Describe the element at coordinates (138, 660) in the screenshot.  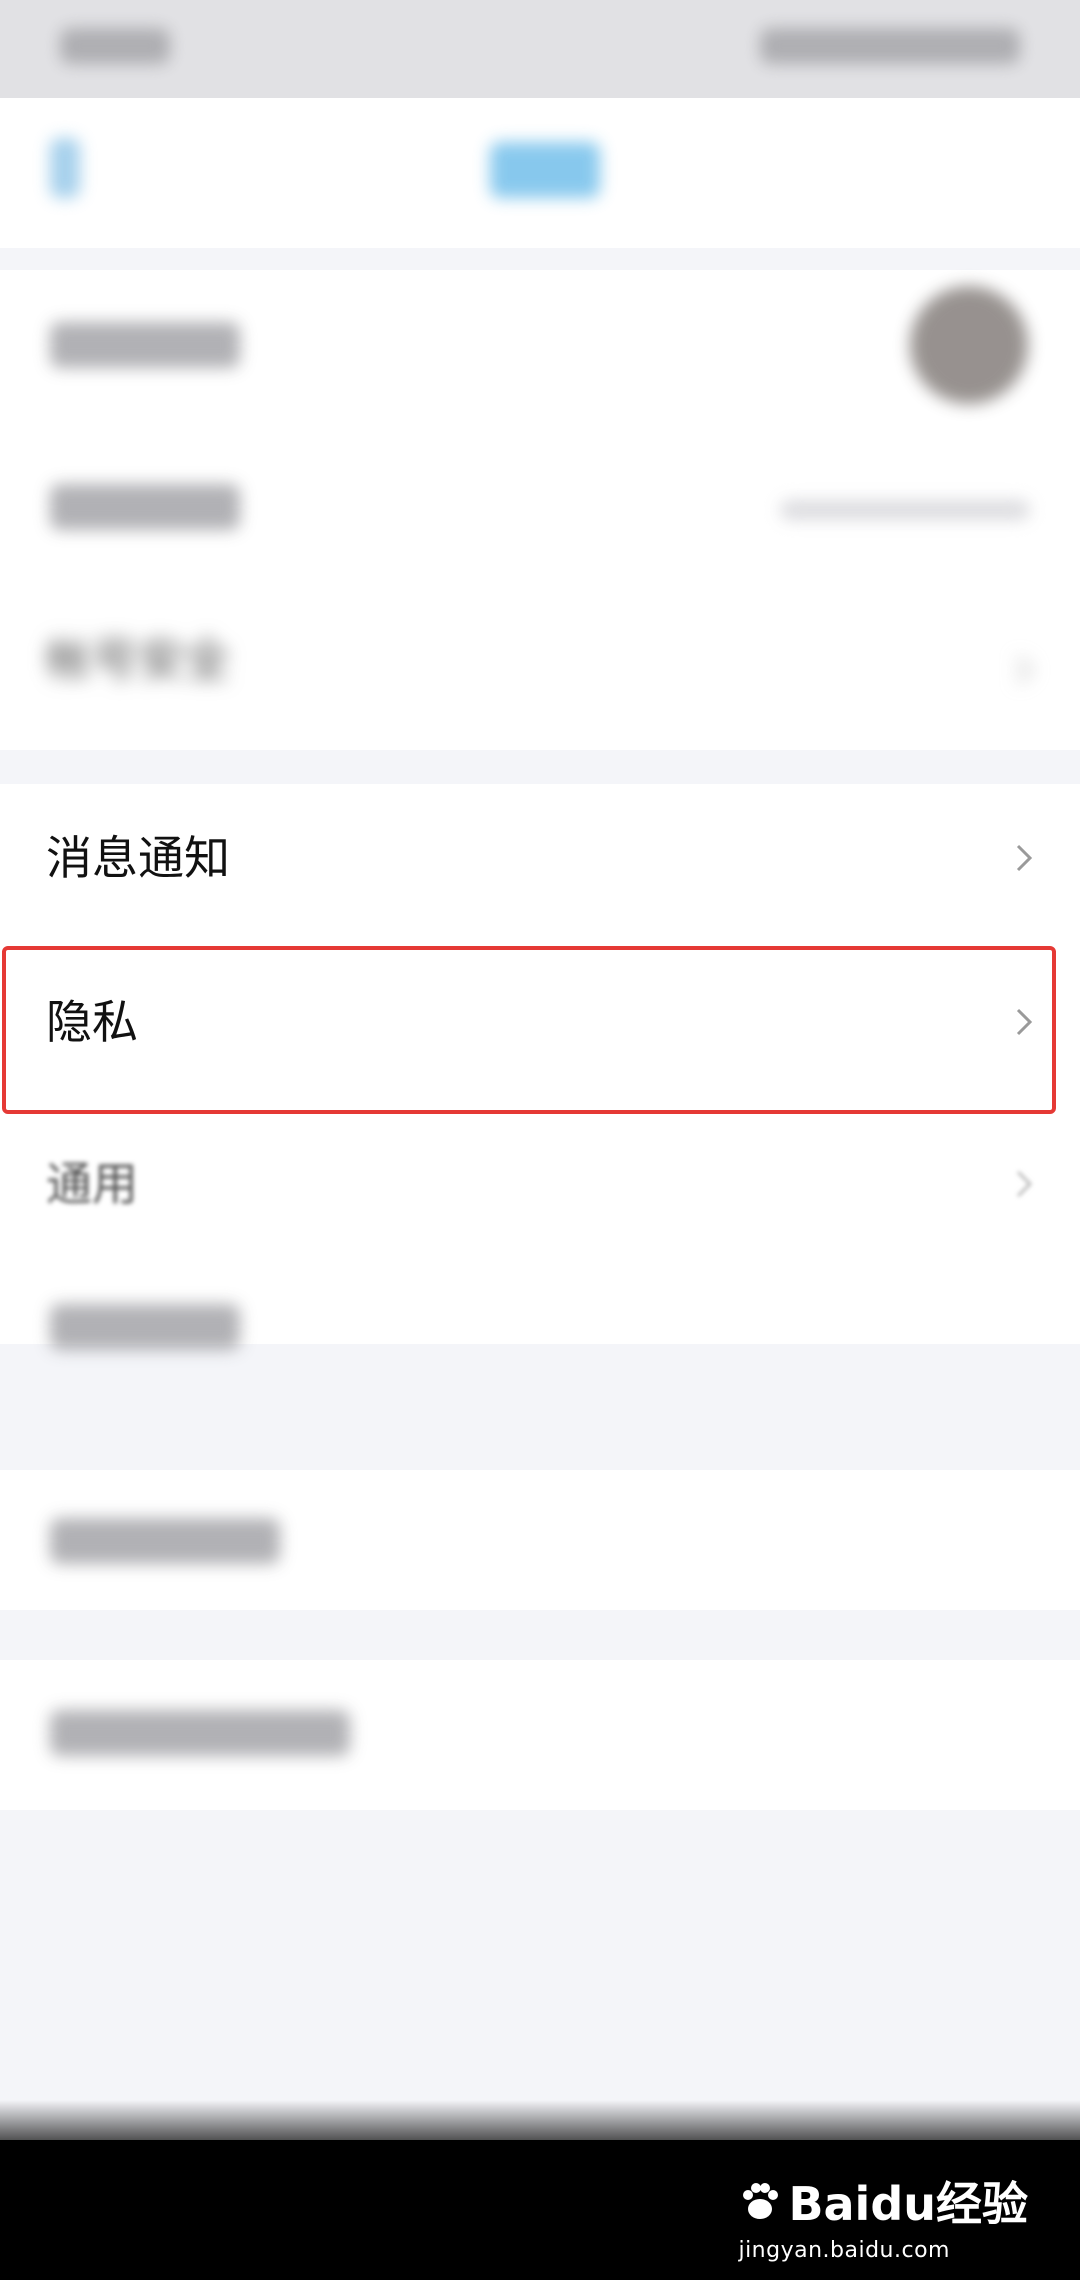
I see `account-security-label: 帐号安全` at that location.